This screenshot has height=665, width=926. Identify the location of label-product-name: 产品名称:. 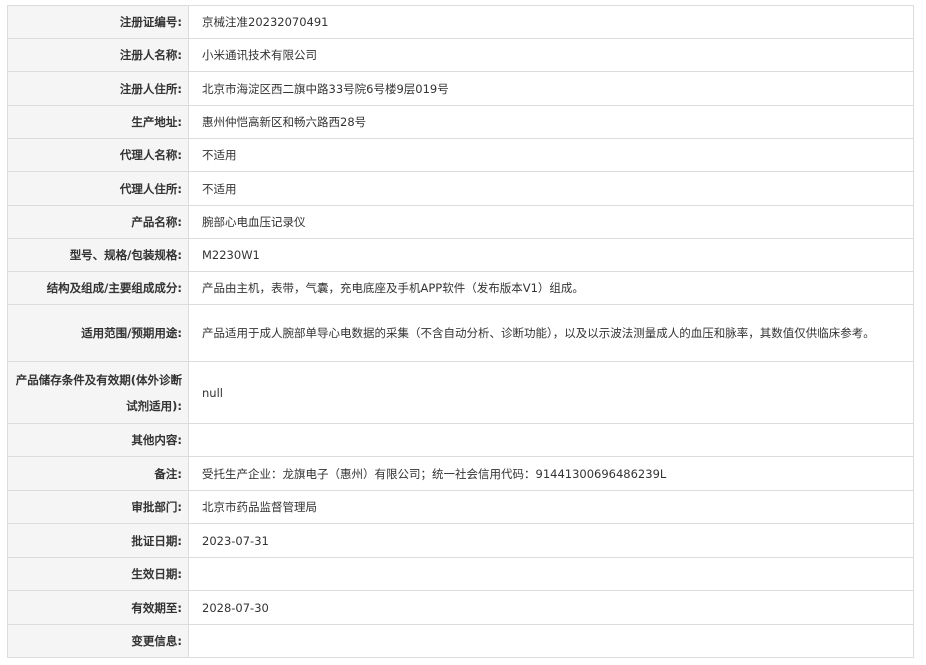
(98, 222).